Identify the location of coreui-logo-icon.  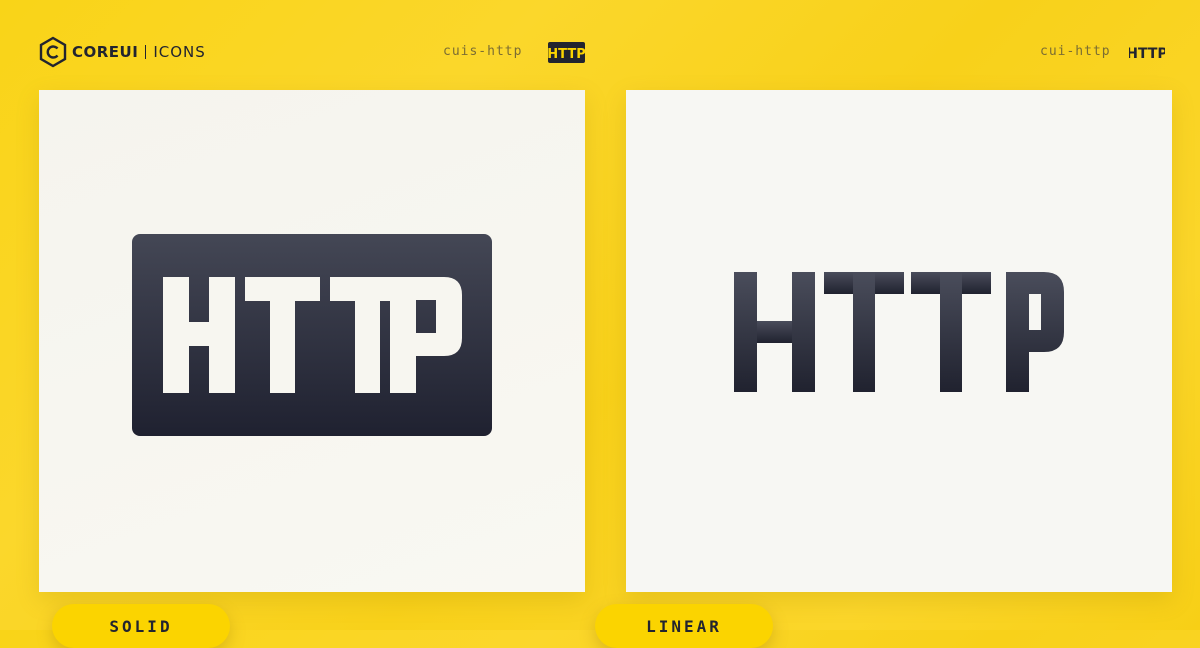
(53, 52).